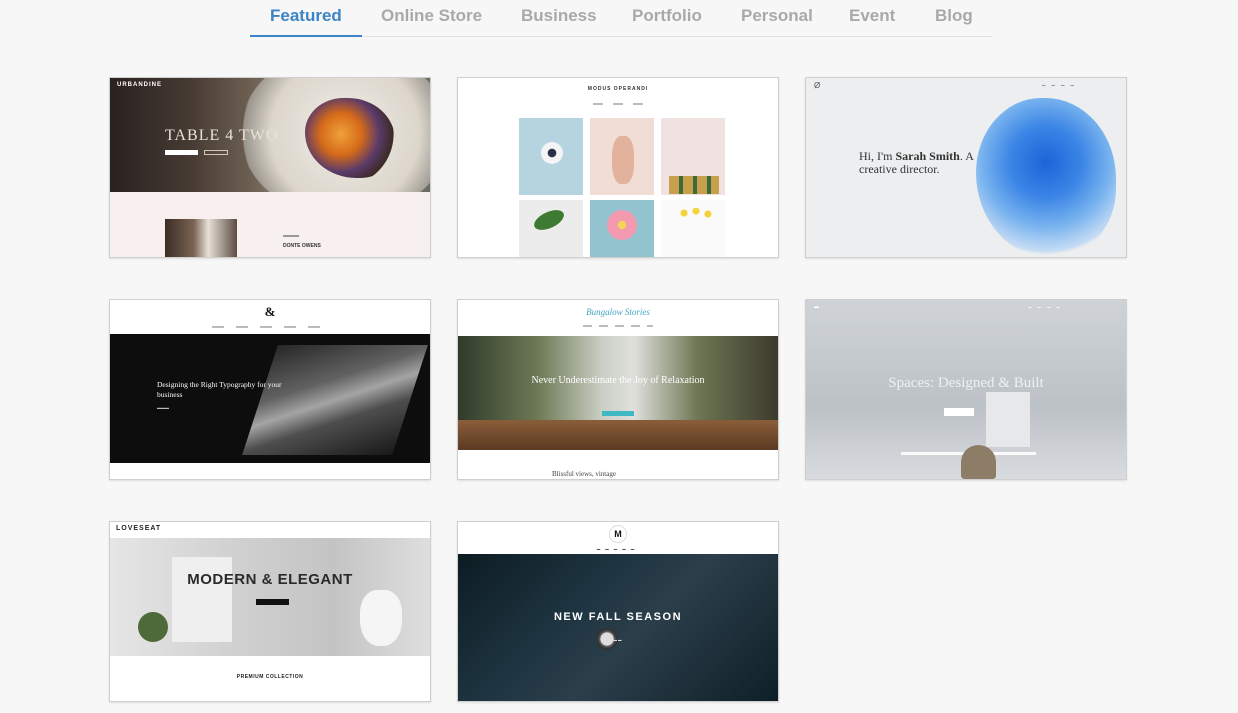  Describe the element at coordinates (667, 16) in the screenshot. I see `tab-portfolio: Portfolio` at that location.